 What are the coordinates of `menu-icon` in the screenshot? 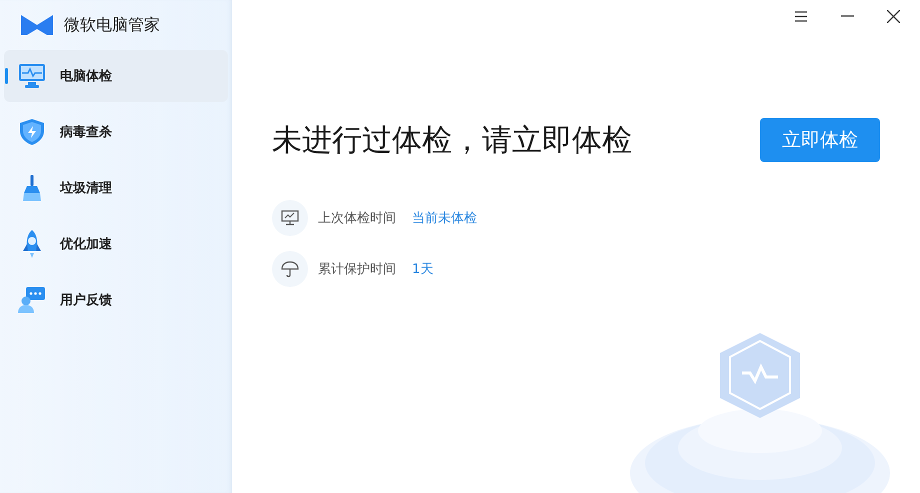 It's located at (801, 16).